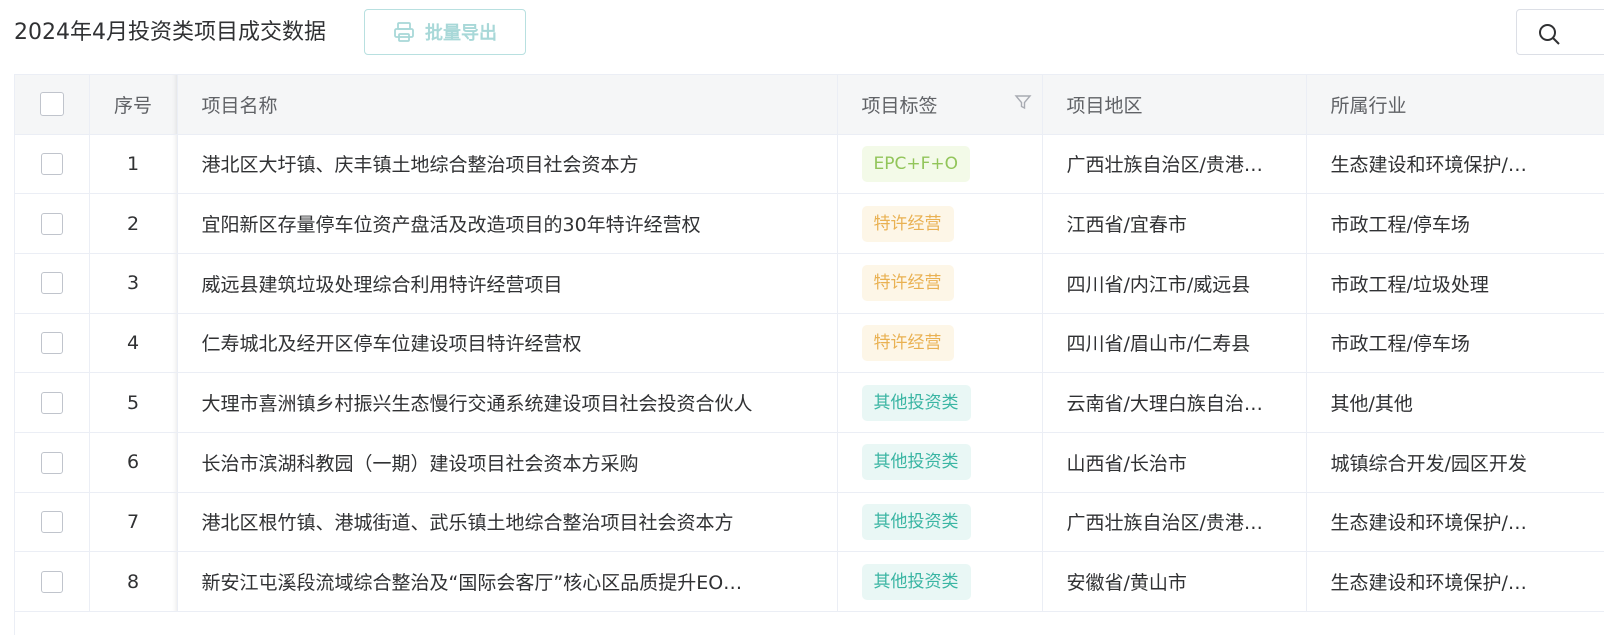 The height and width of the screenshot is (635, 1604). What do you see at coordinates (1174, 343) in the screenshot?
I see `row-region: 四川省/眉山市/仁寿县` at bounding box center [1174, 343].